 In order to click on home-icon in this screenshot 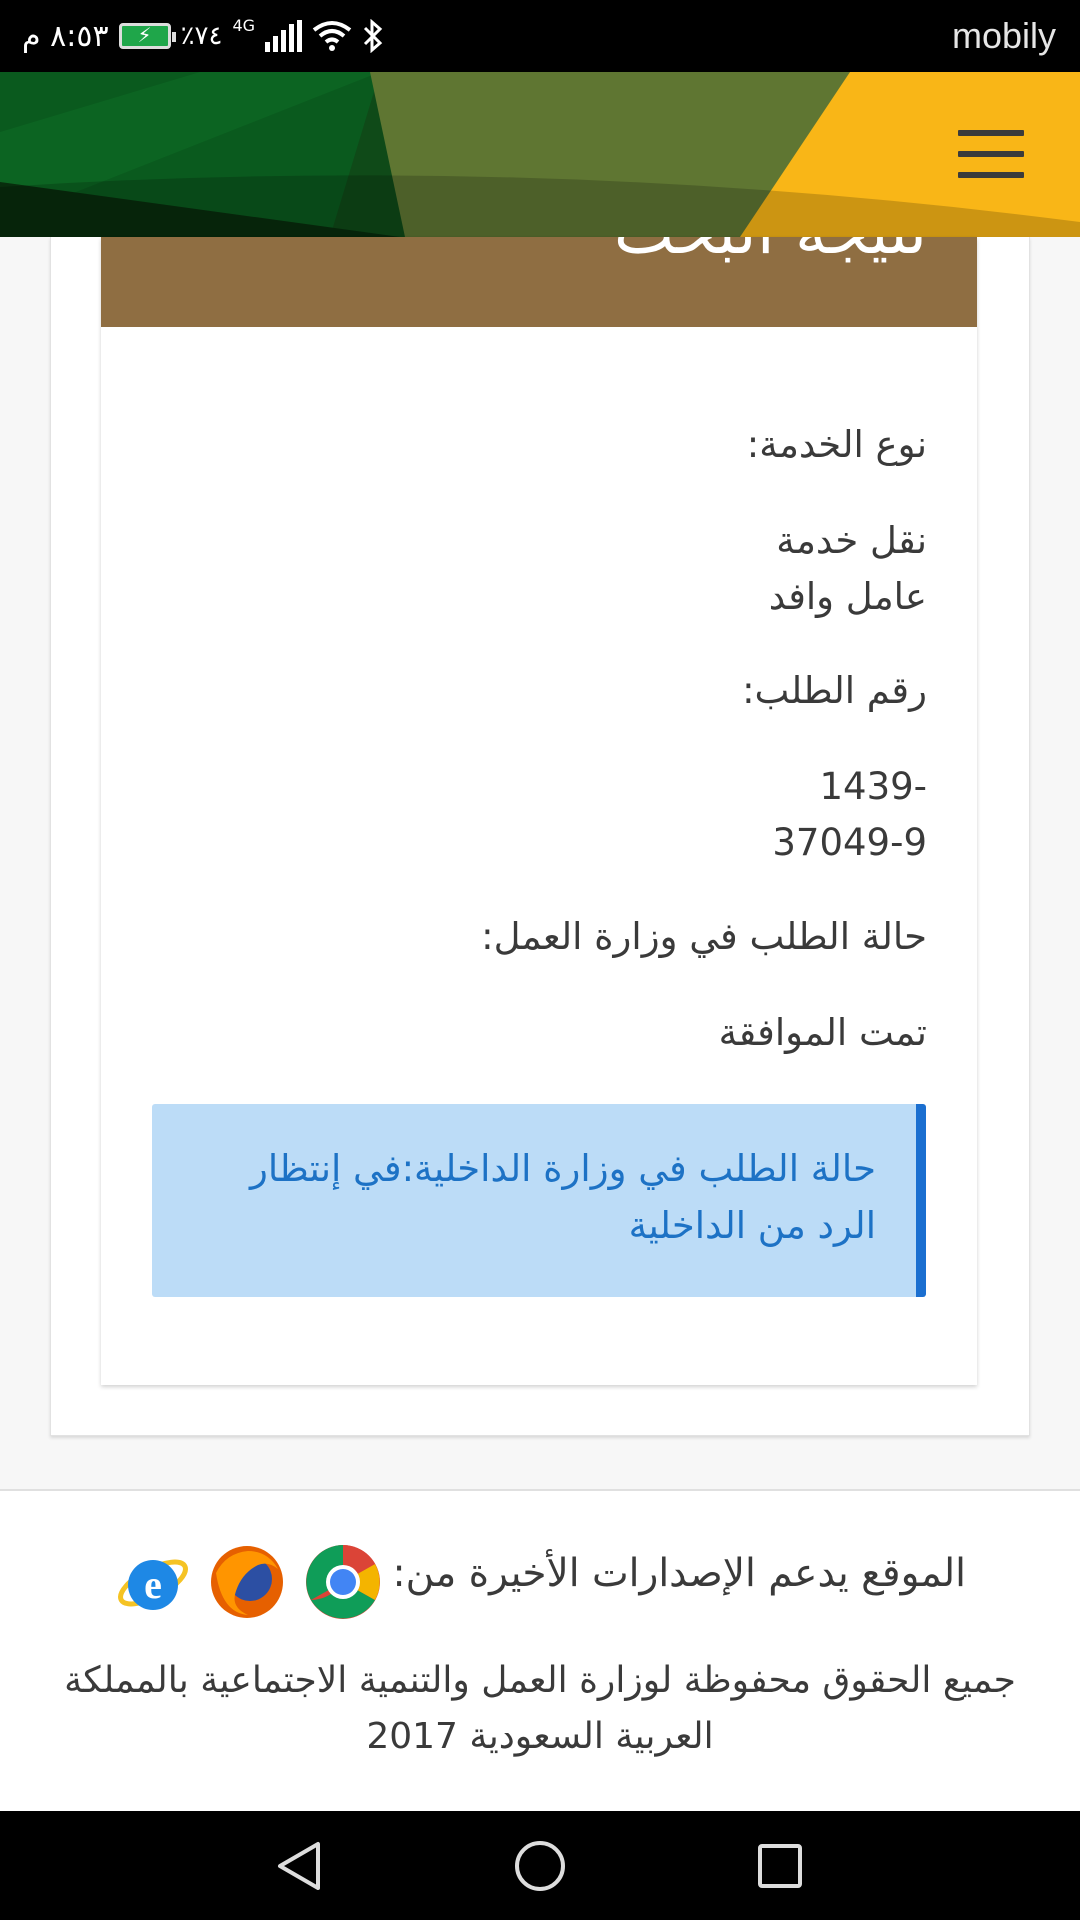, I will do `click(540, 1866)`.